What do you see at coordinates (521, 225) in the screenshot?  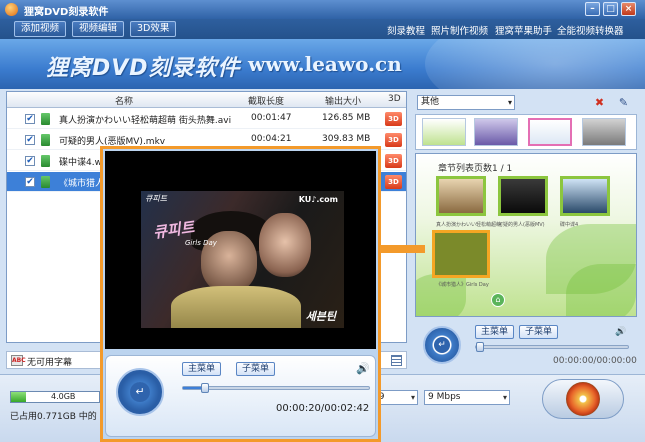 I see `chapter-caption-2: 可疑的男人(恶版MV)` at bounding box center [521, 225].